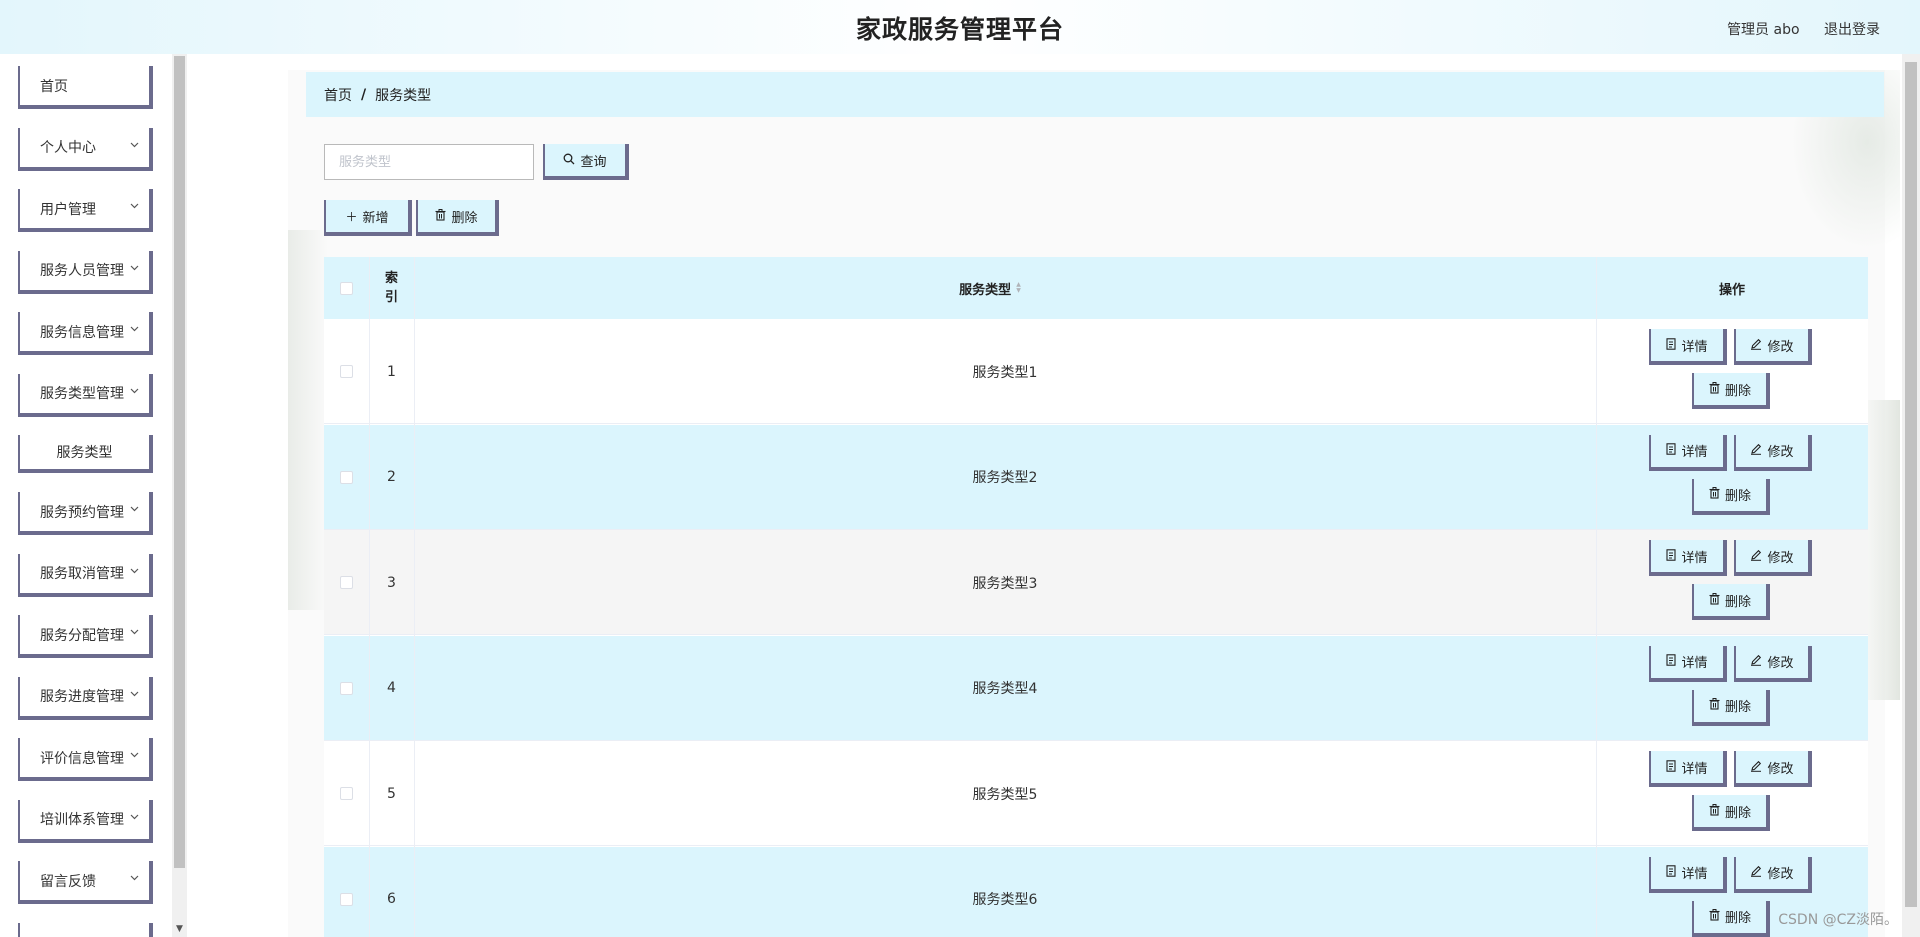 The image size is (1920, 937). Describe the element at coordinates (308, 420) in the screenshot. I see `leaf-decoration-left` at that location.